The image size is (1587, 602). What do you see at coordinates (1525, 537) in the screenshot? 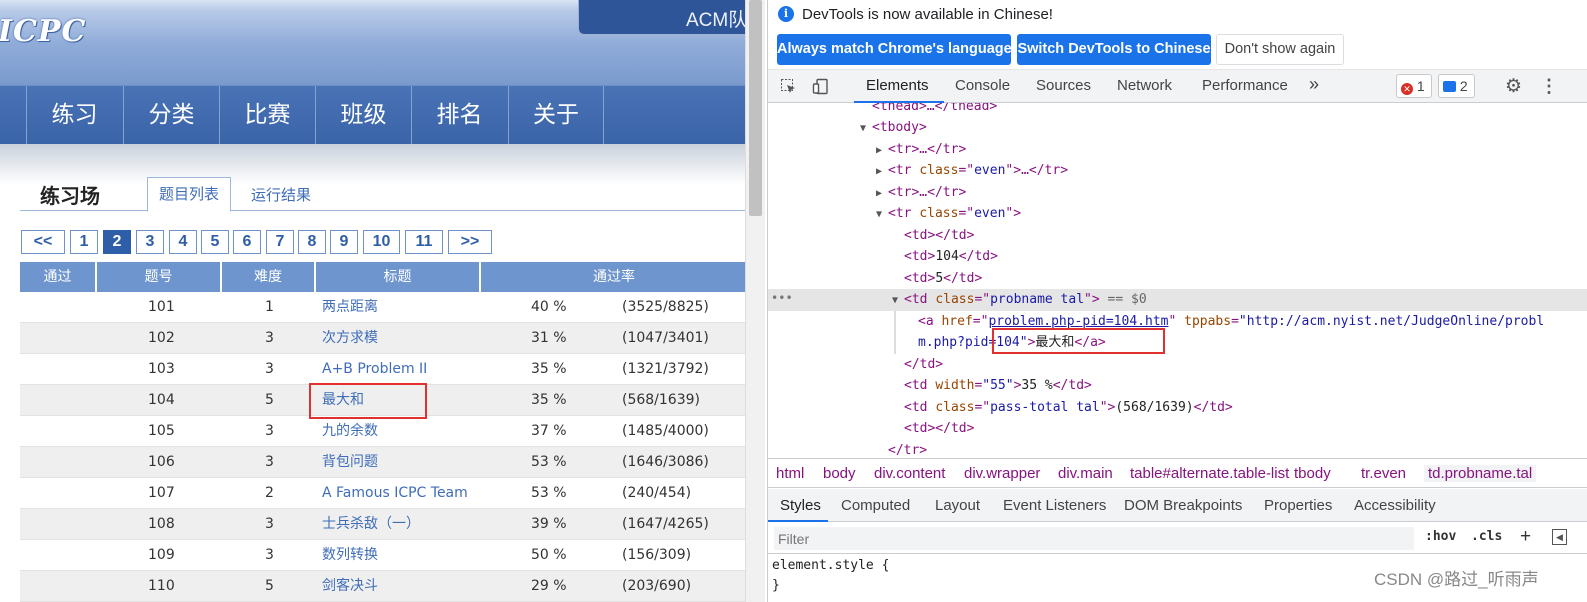
I see `new-rule-plus-icon: +` at bounding box center [1525, 537].